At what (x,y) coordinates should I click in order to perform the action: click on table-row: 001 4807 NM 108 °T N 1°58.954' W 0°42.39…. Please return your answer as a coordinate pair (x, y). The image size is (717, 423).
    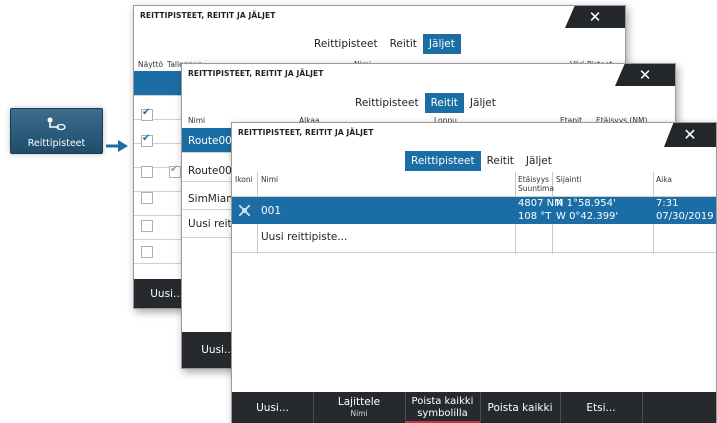
    Looking at the image, I should click on (474, 210).